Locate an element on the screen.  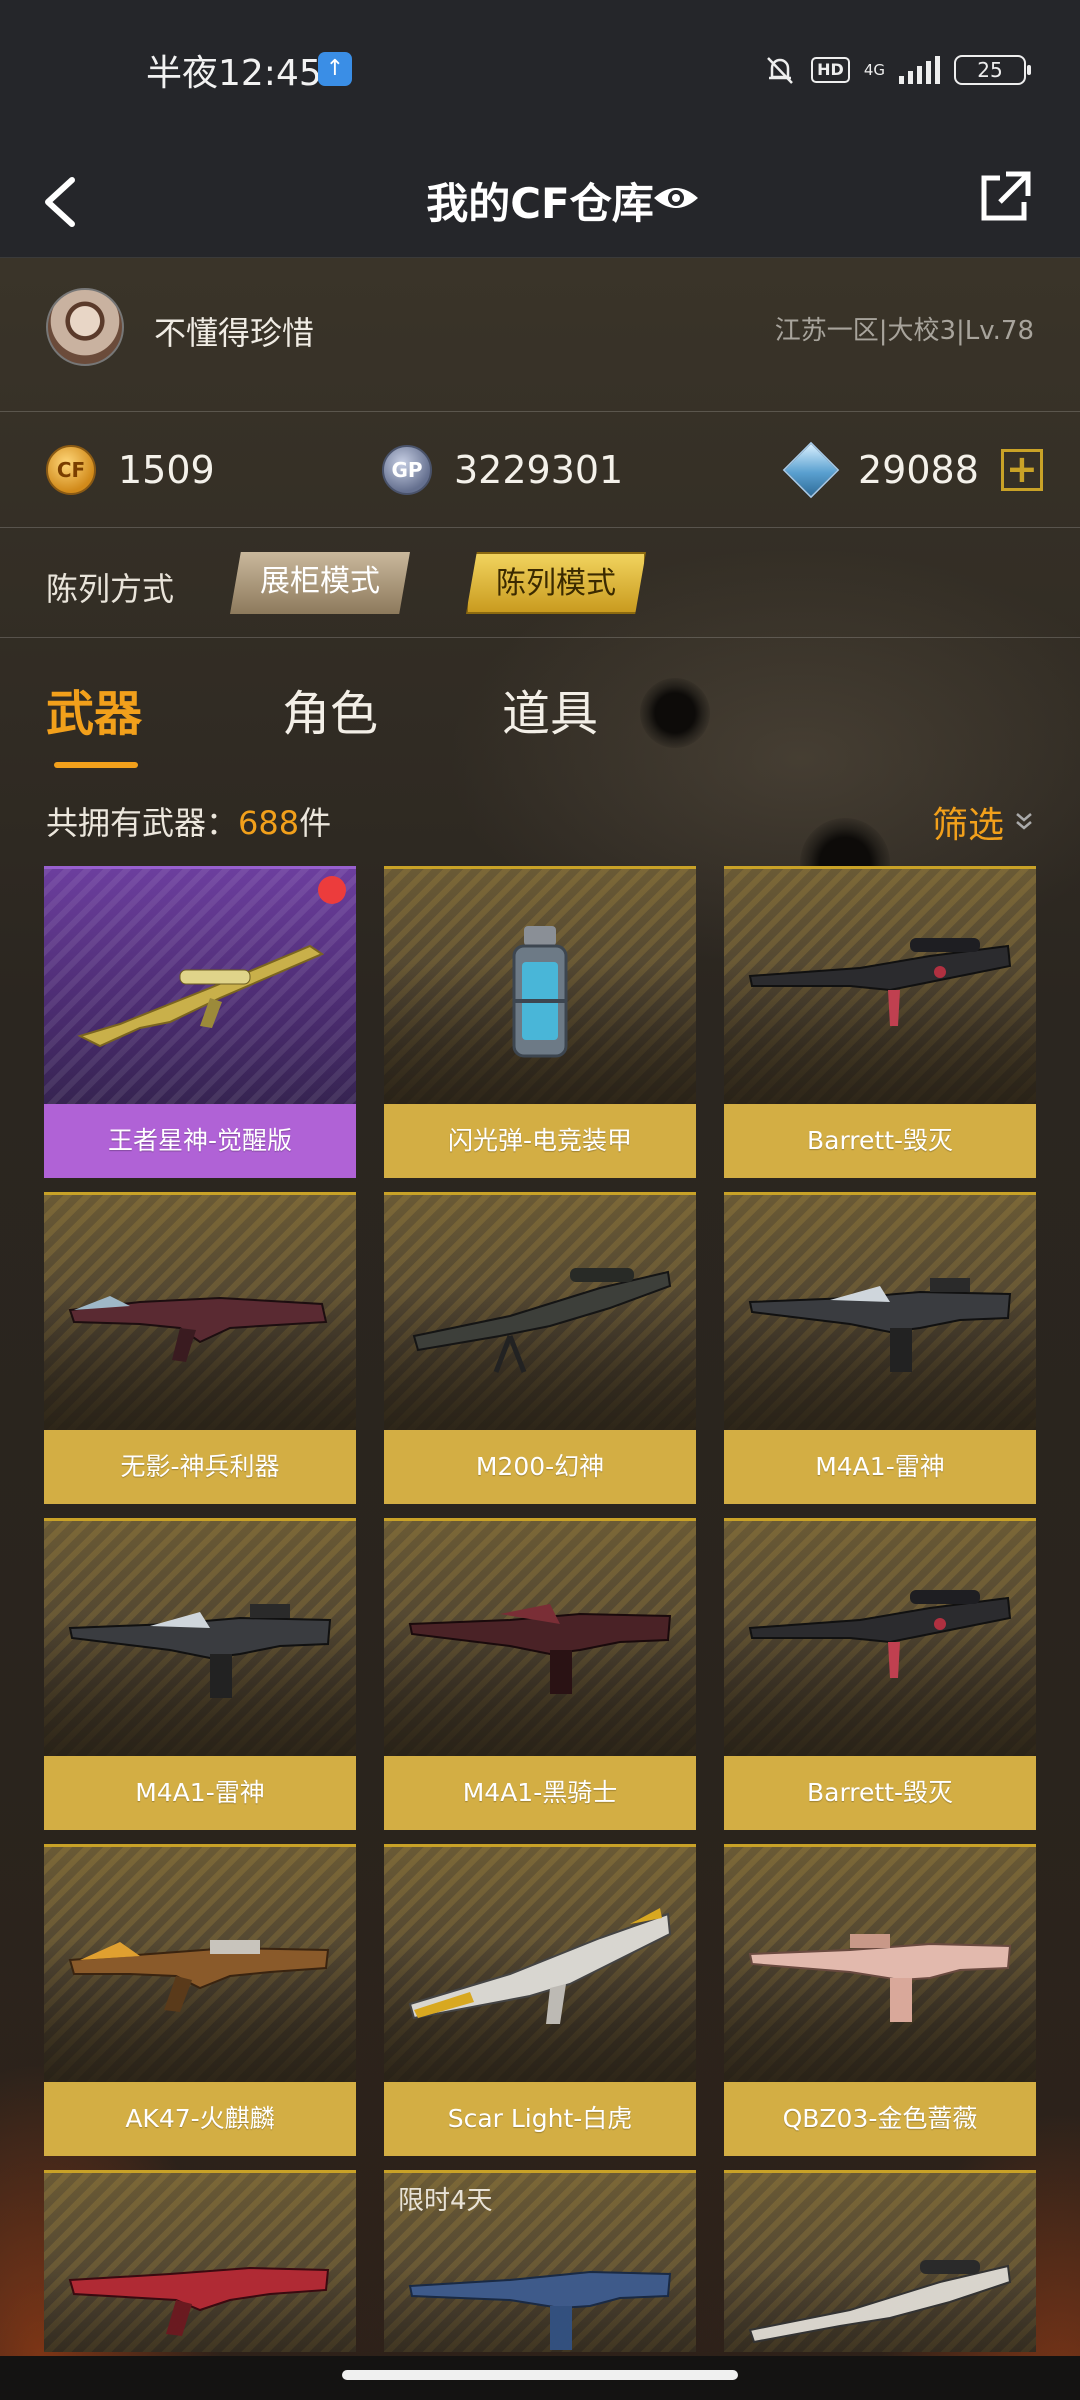
gp-value: 3229301 is located at coordinates (539, 470).